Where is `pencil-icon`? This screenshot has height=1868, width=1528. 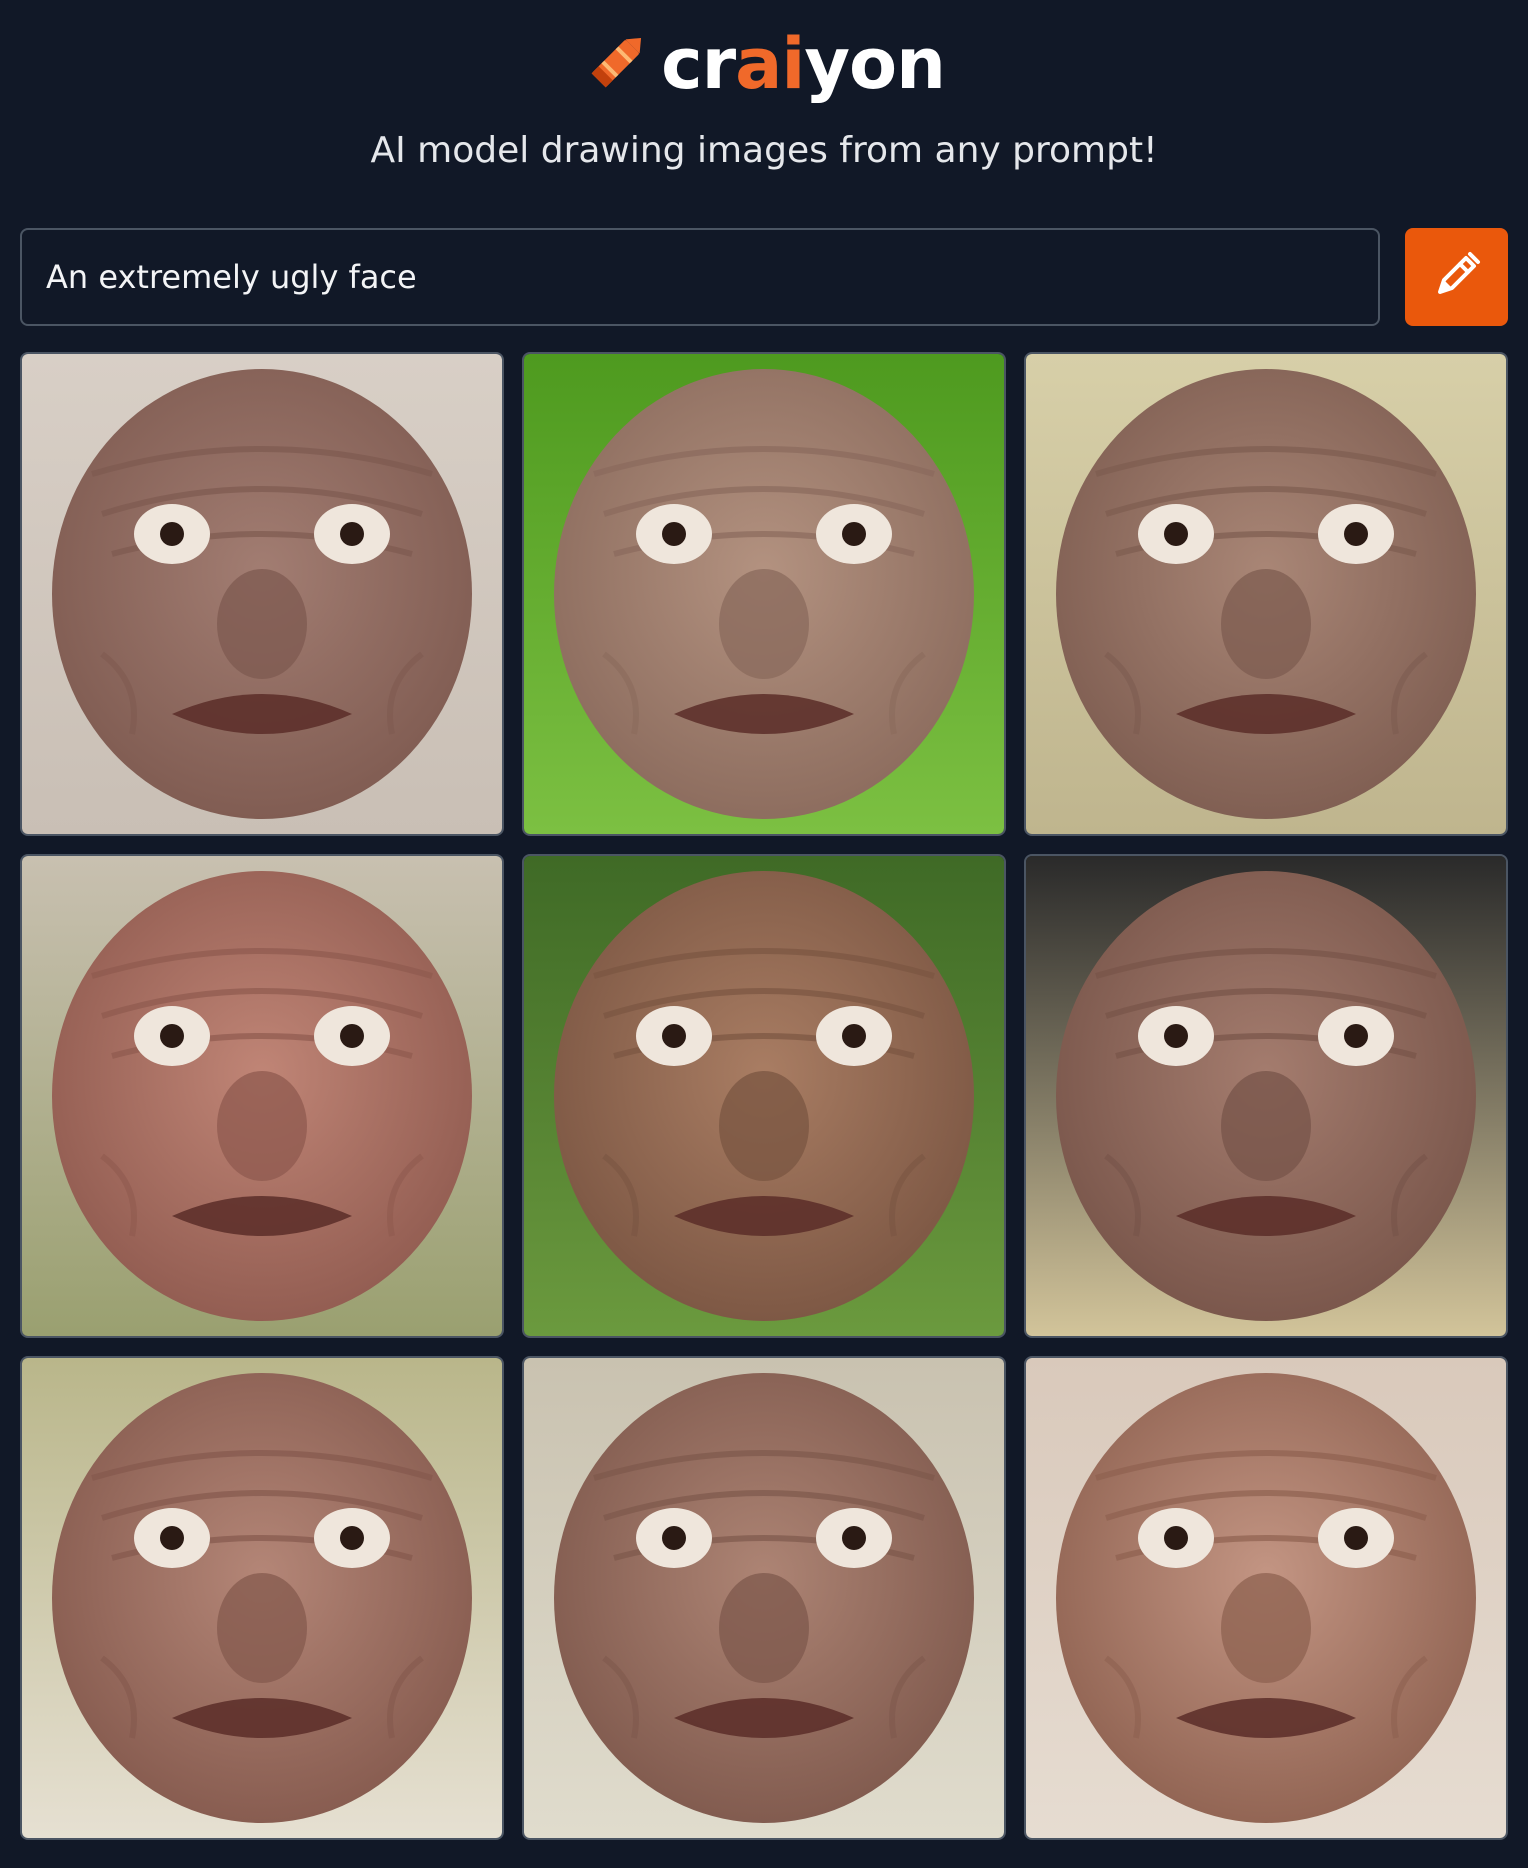
pencil-icon is located at coordinates (1457, 277).